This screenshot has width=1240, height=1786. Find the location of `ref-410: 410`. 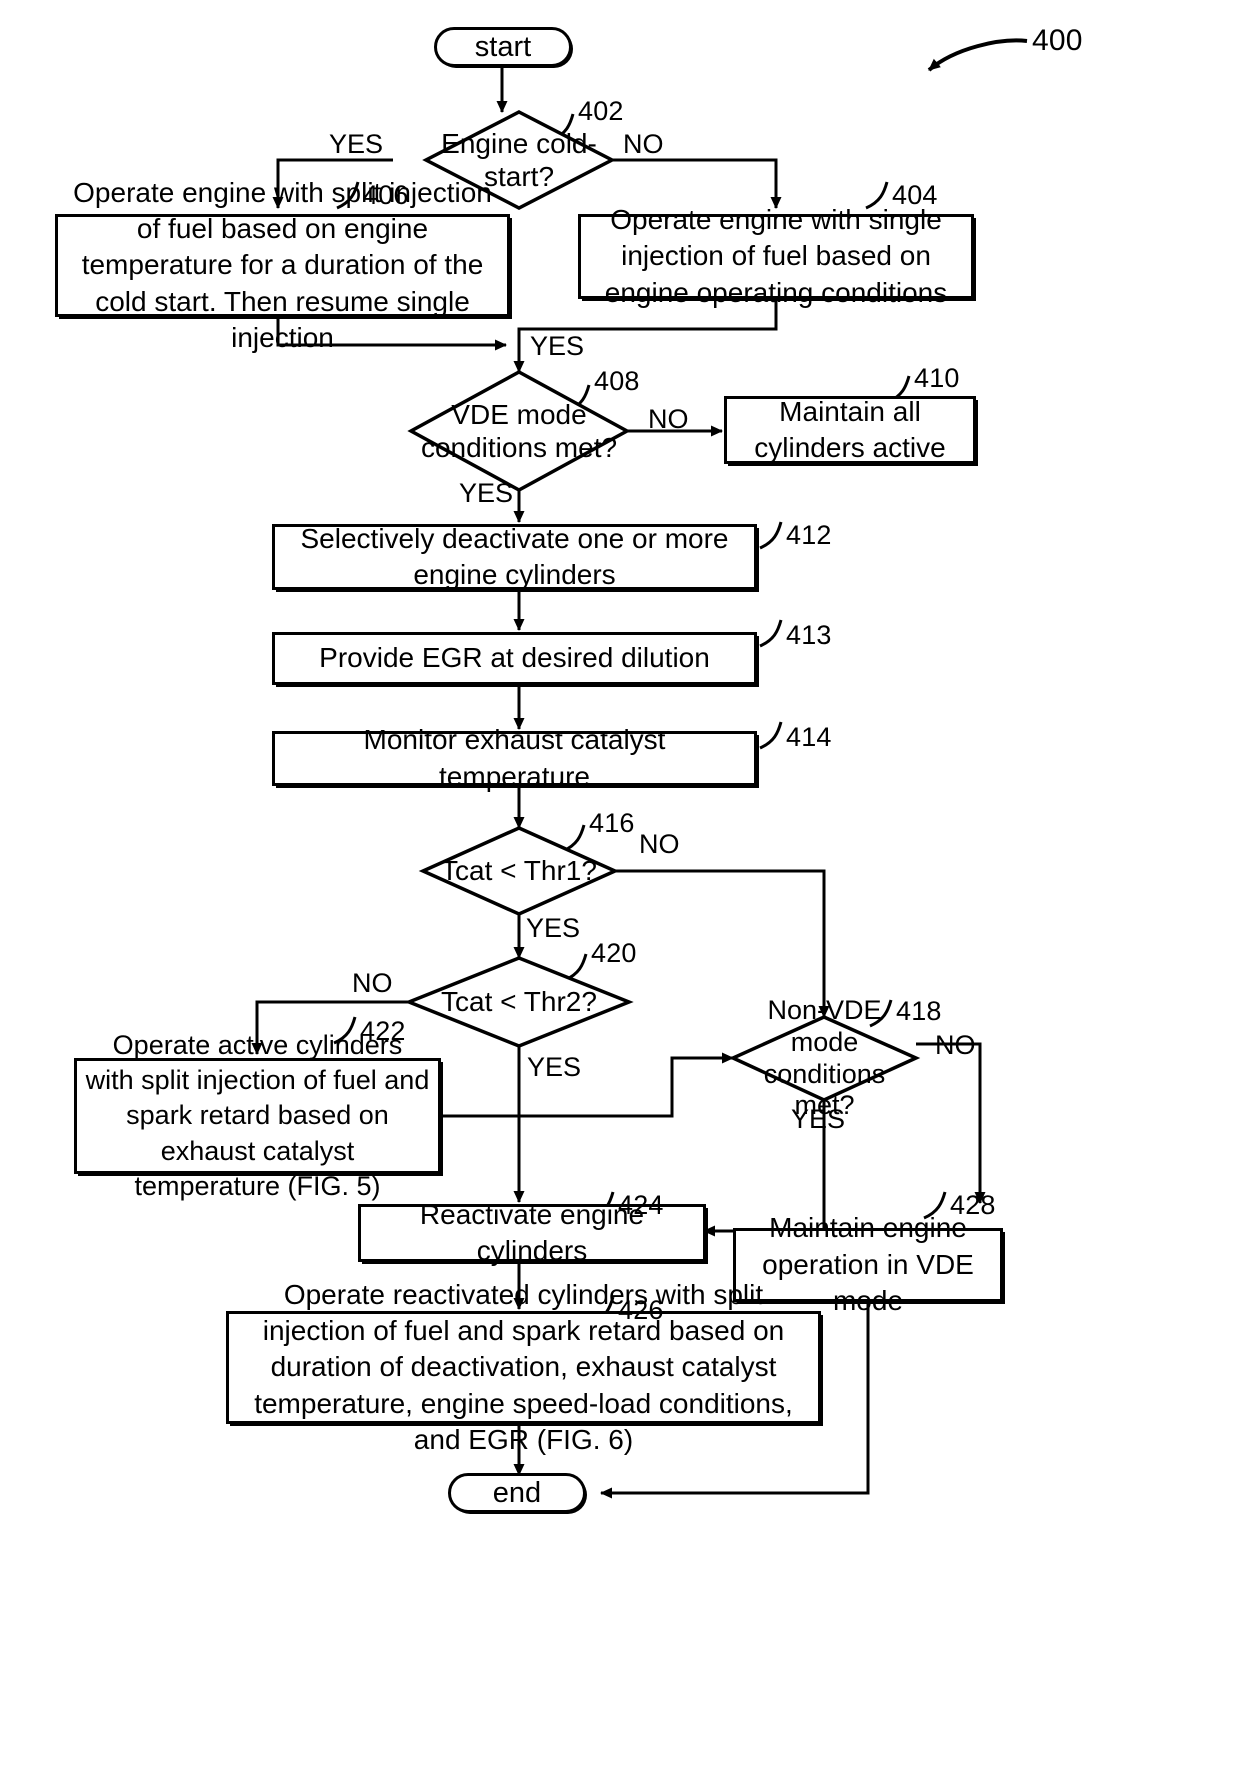

ref-410: 410 is located at coordinates (937, 378).